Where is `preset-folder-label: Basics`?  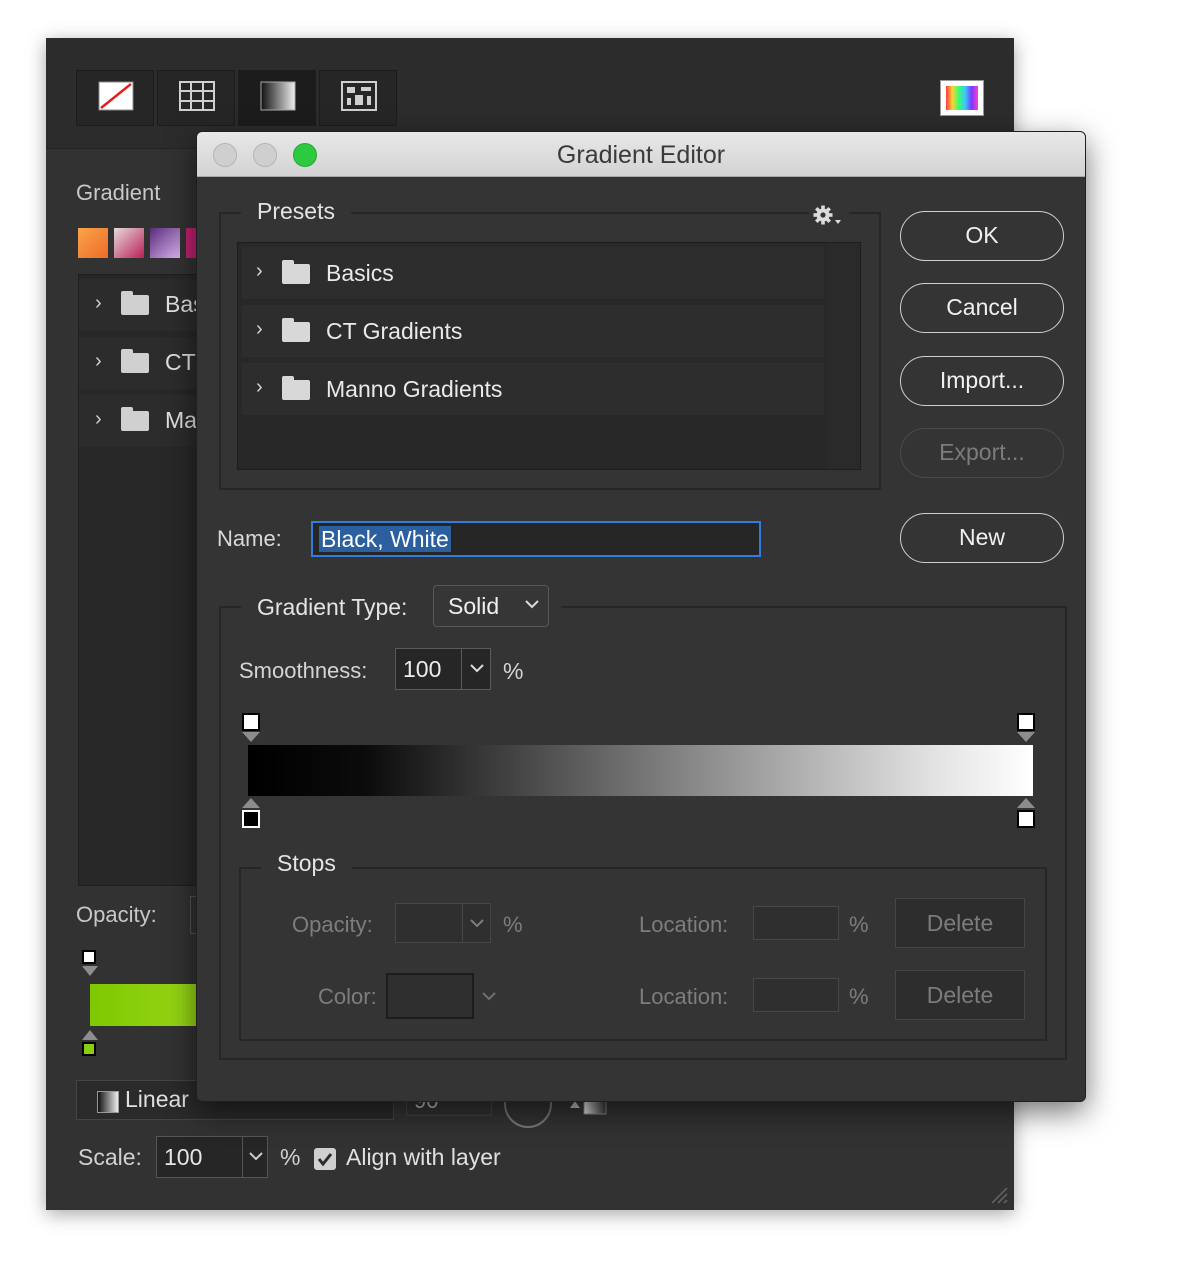 preset-folder-label: Basics is located at coordinates (360, 273).